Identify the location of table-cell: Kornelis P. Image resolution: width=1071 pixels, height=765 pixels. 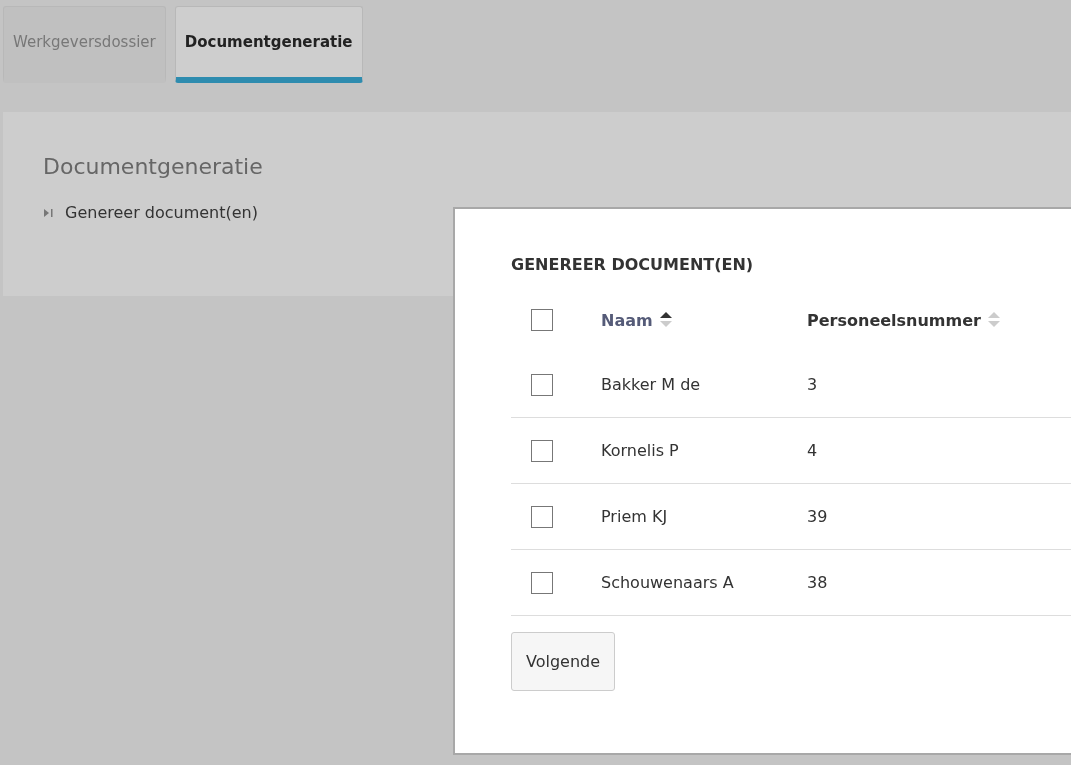
(640, 450).